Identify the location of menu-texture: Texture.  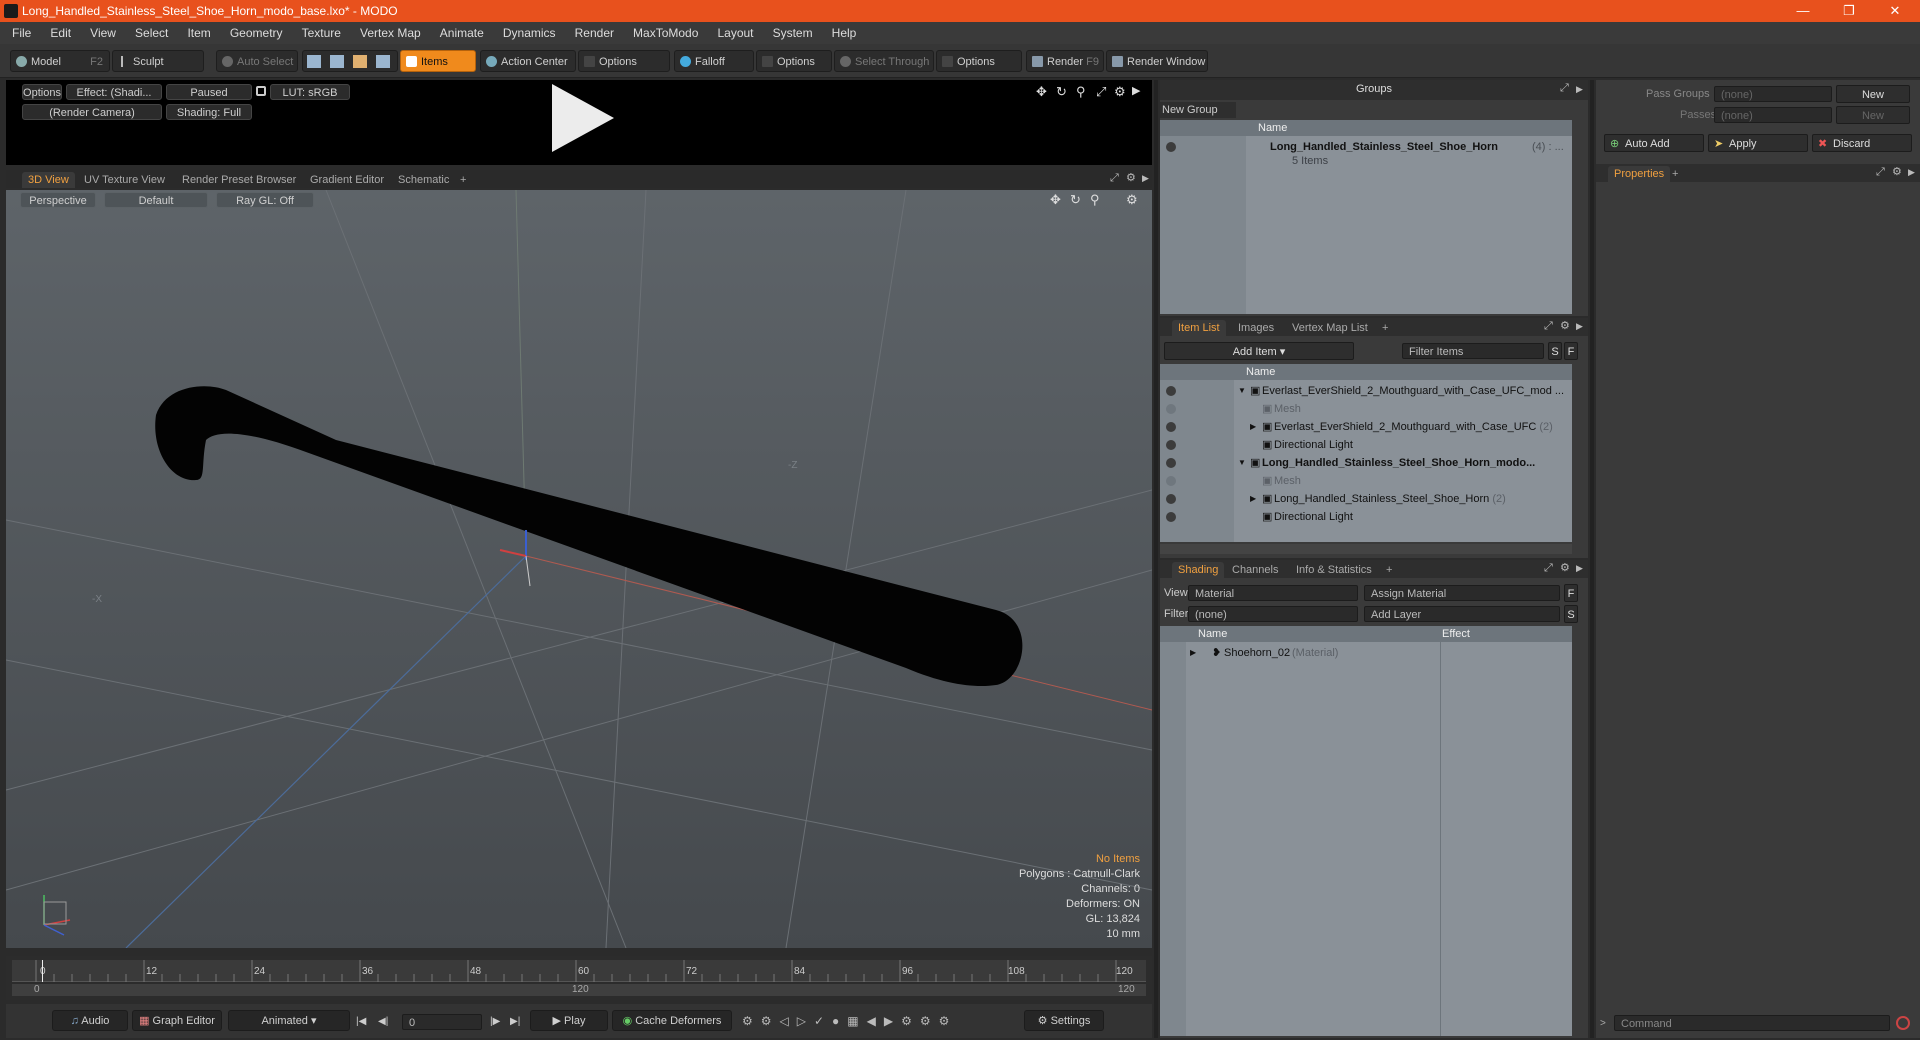
(321, 33).